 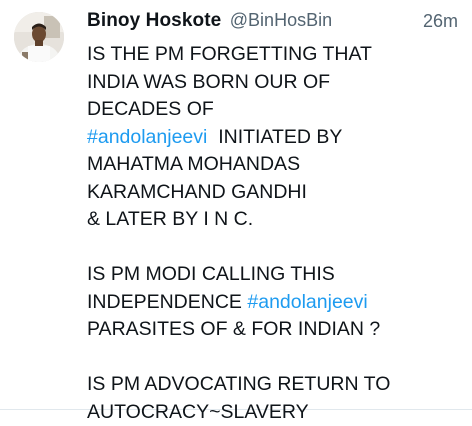 What do you see at coordinates (274, 83) in the screenshot?
I see `text-line: INDIA WAS BORN OUR OF` at bounding box center [274, 83].